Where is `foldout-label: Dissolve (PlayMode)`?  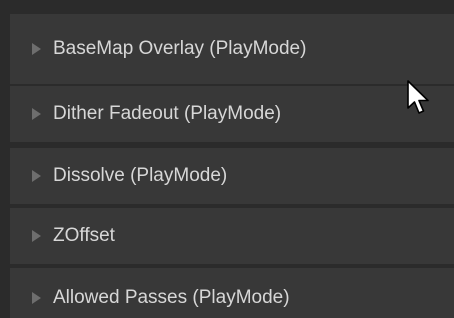 foldout-label: Dissolve (PlayMode) is located at coordinates (140, 175).